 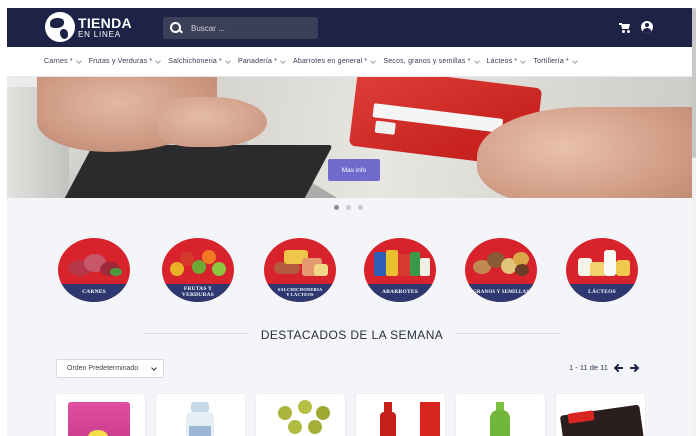 I want to click on pagination-count: 1 - 11 de 11, so click(x=588, y=367).